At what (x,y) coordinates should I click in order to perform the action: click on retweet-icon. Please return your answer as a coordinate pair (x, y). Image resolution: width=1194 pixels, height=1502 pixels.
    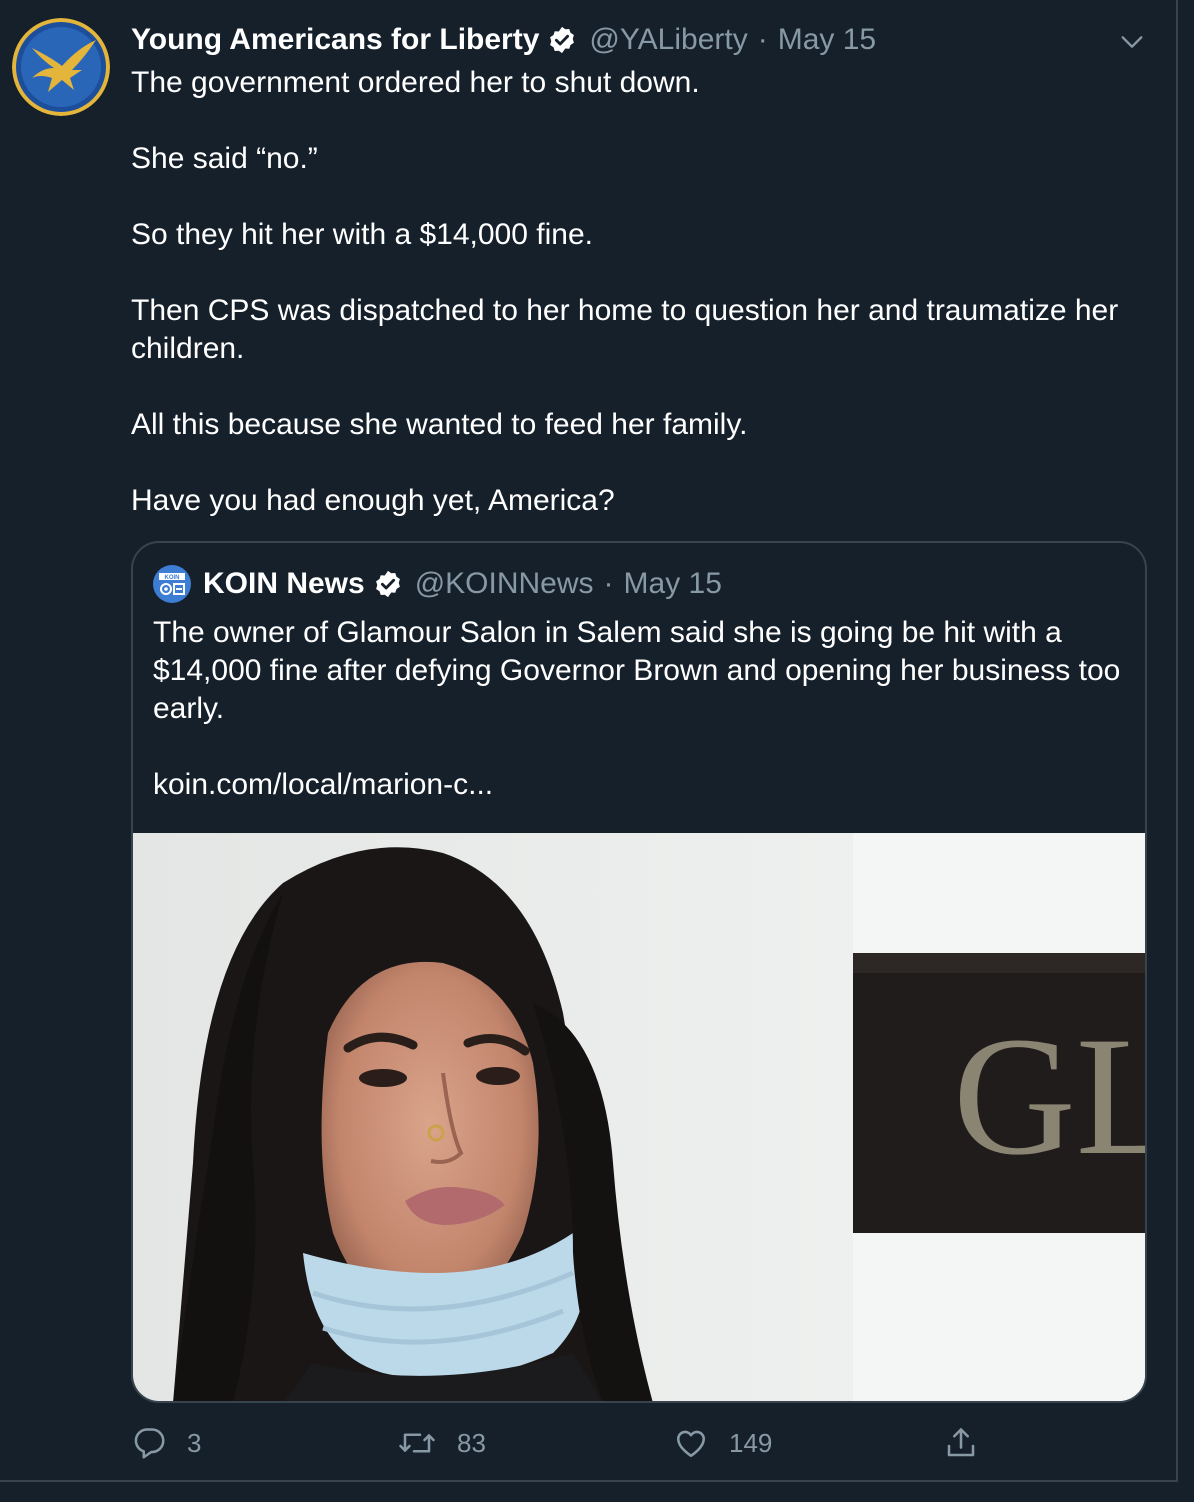
    Looking at the image, I should click on (417, 1443).